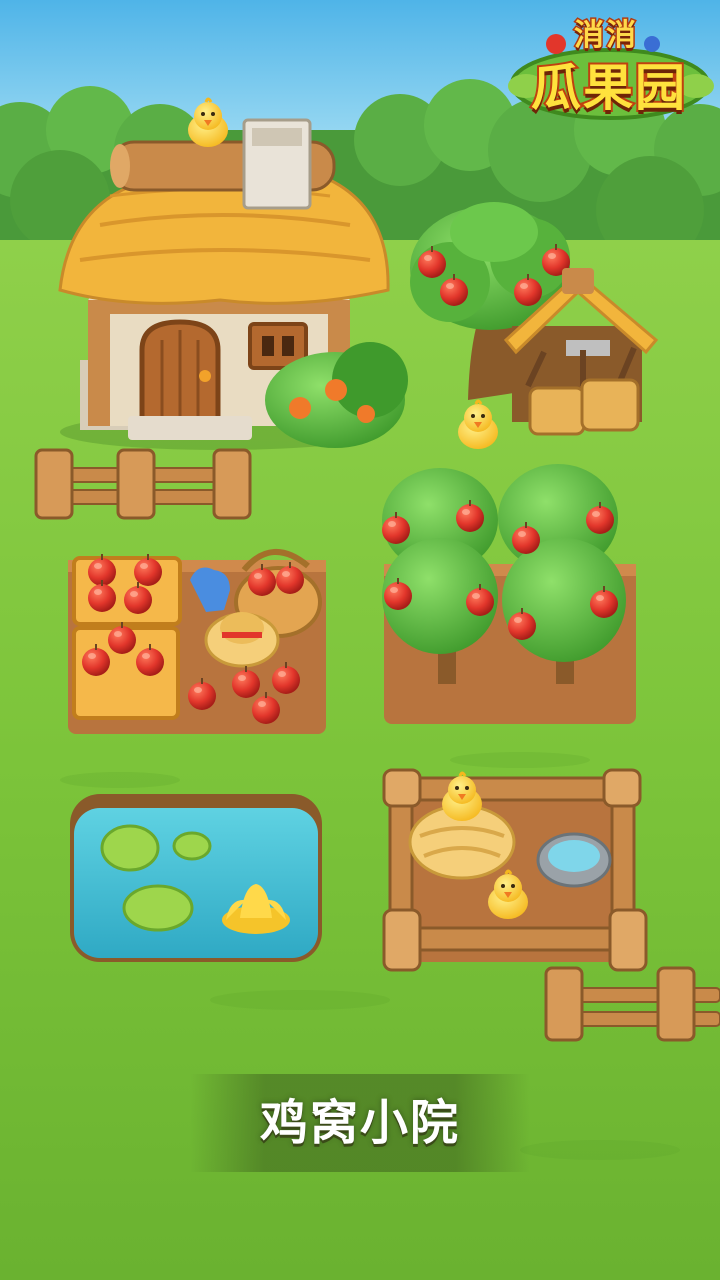  What do you see at coordinates (130, 848) in the screenshot?
I see `lily-pad-icon` at bounding box center [130, 848].